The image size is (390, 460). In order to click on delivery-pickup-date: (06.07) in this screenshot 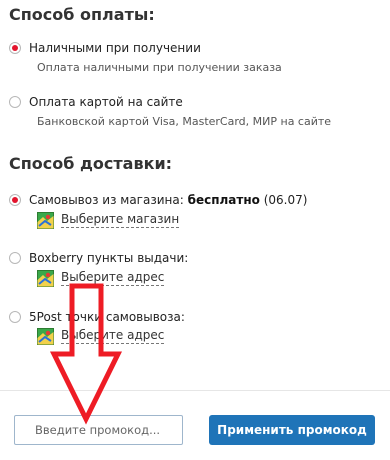, I will do `click(285, 200)`.